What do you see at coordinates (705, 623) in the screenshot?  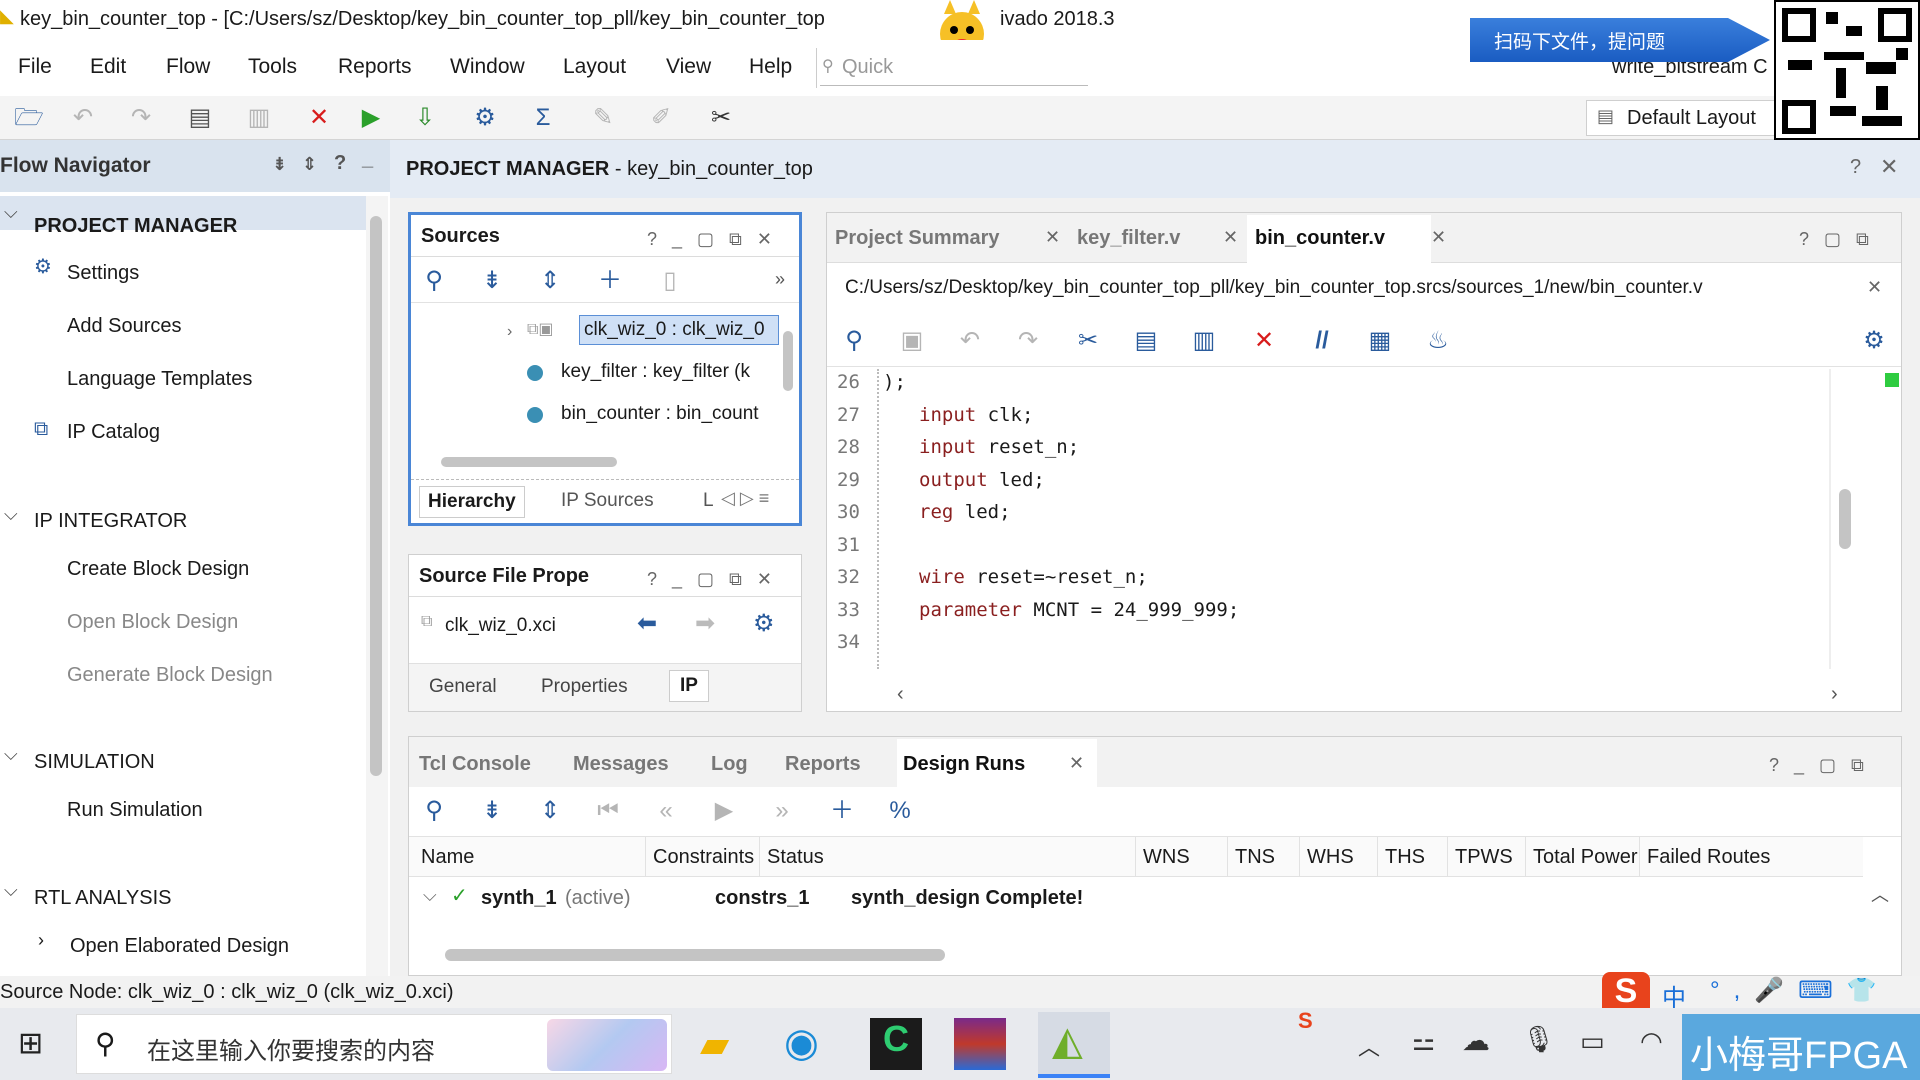 I see `forward-arrow-icon: ➡` at bounding box center [705, 623].